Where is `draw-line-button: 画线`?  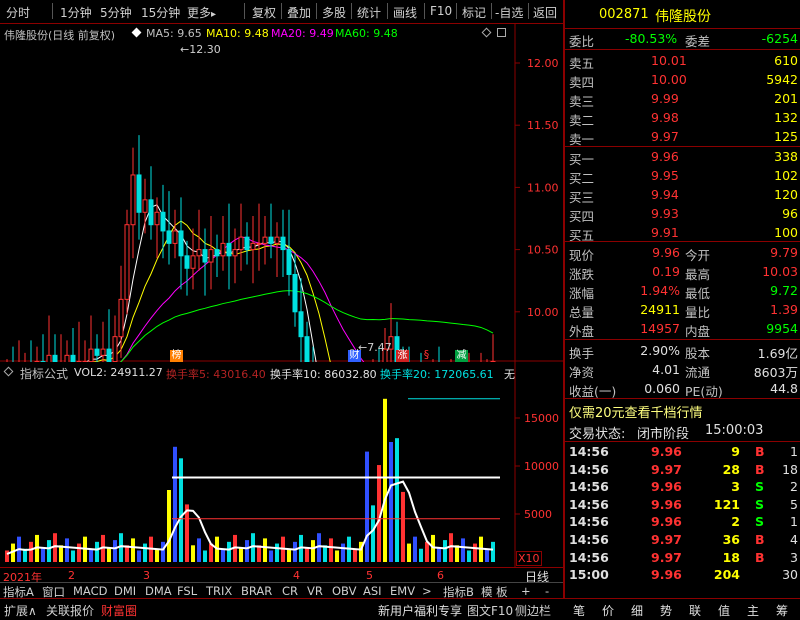
draw-line-button: 画线 is located at coordinates (405, 12).